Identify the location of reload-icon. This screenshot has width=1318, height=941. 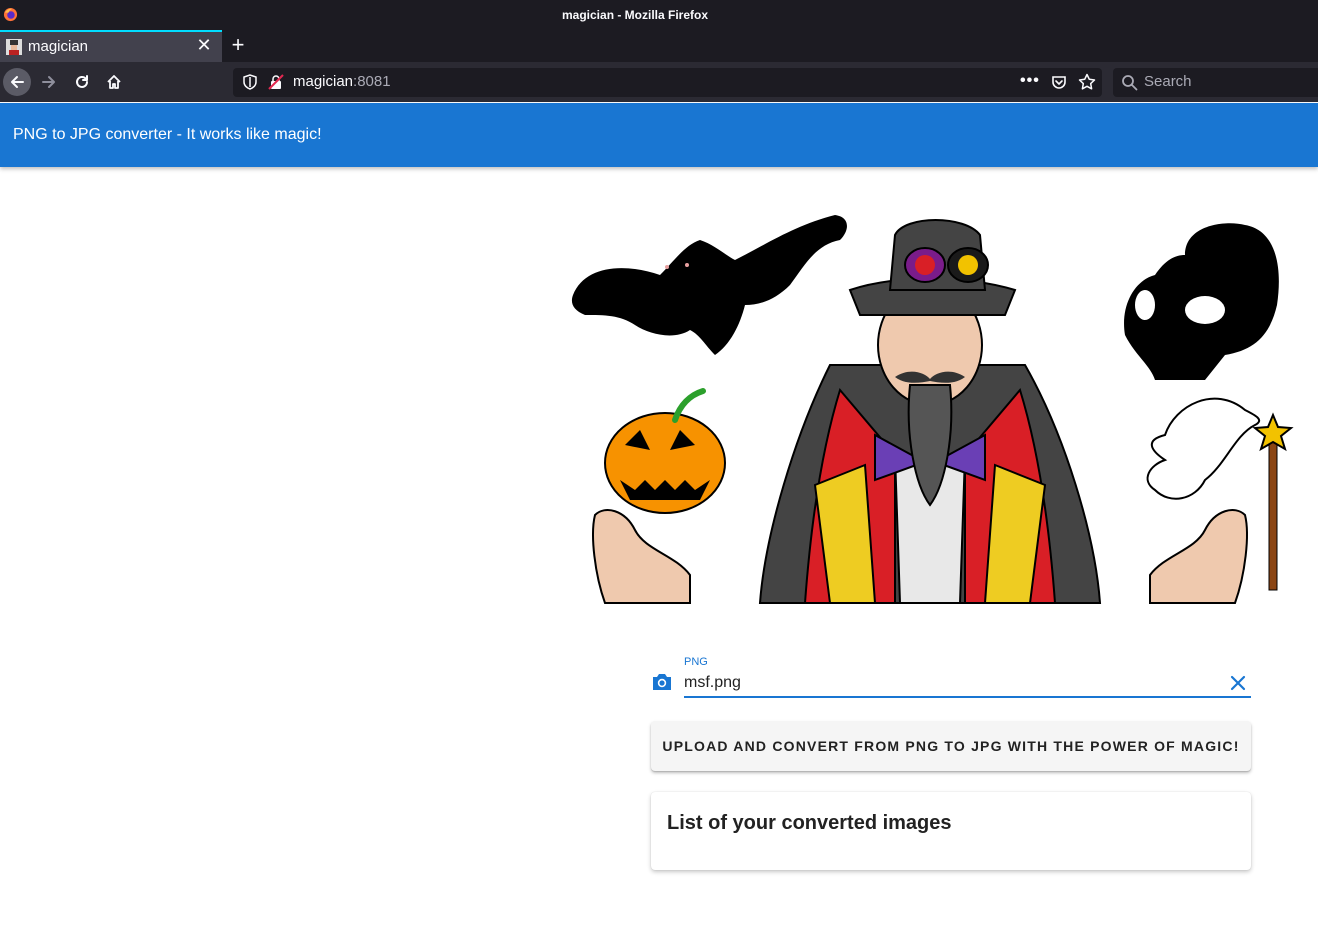
(82, 81).